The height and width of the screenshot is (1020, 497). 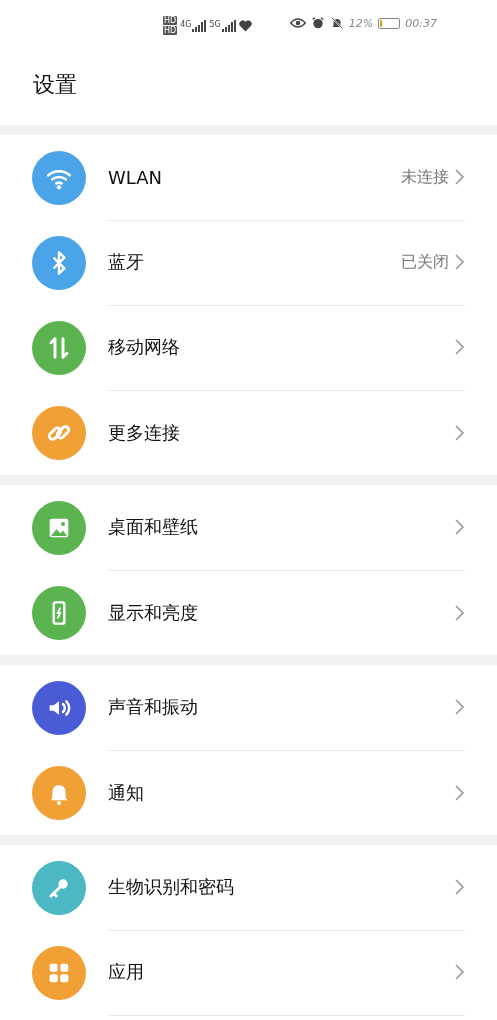 I want to click on alarm-icon, so click(x=317, y=23).